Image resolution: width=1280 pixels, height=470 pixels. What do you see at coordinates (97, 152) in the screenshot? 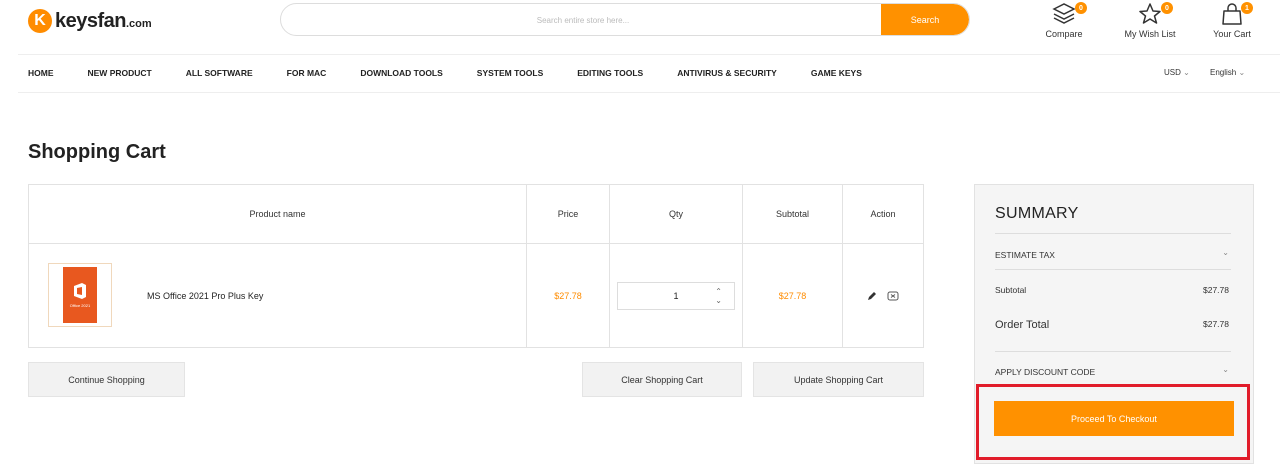
I see `page-title: Shopping Cart` at bounding box center [97, 152].